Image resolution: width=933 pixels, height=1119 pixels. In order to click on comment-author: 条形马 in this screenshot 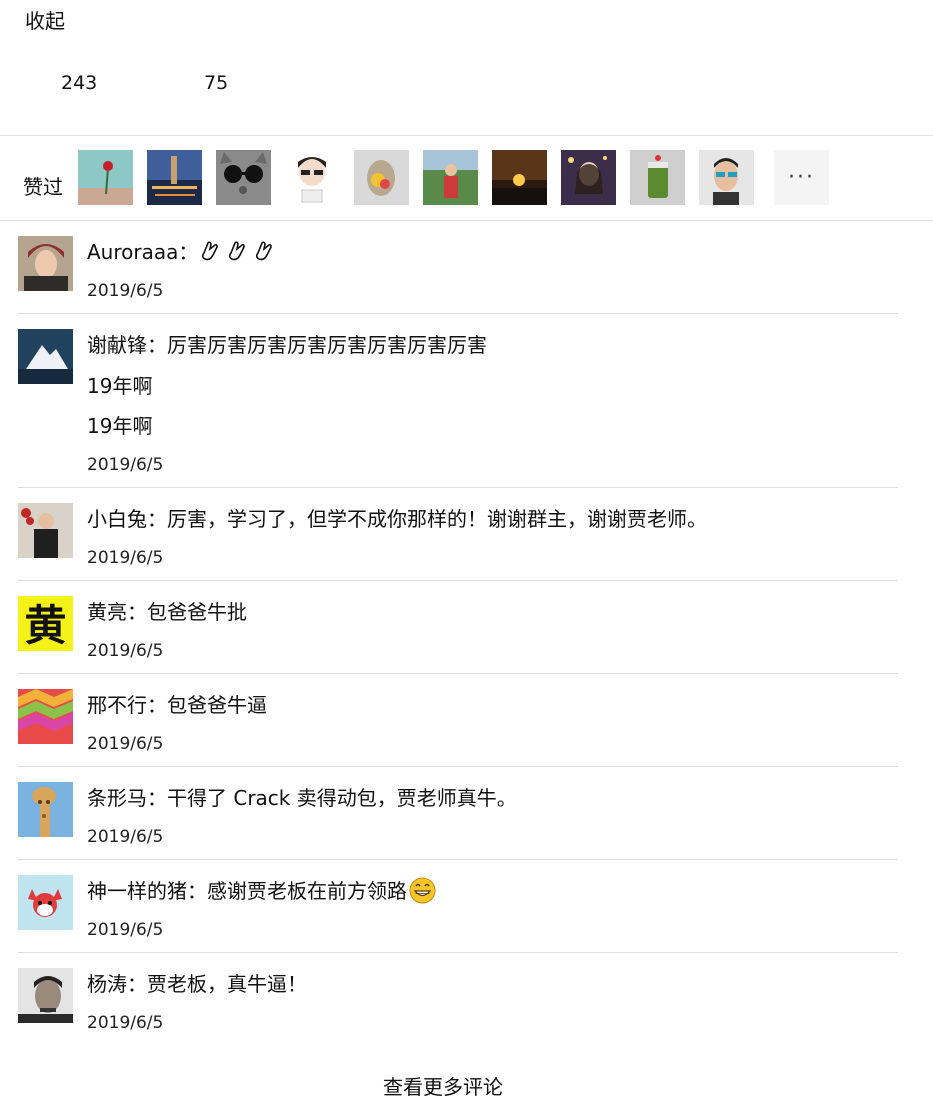, I will do `click(117, 798)`.